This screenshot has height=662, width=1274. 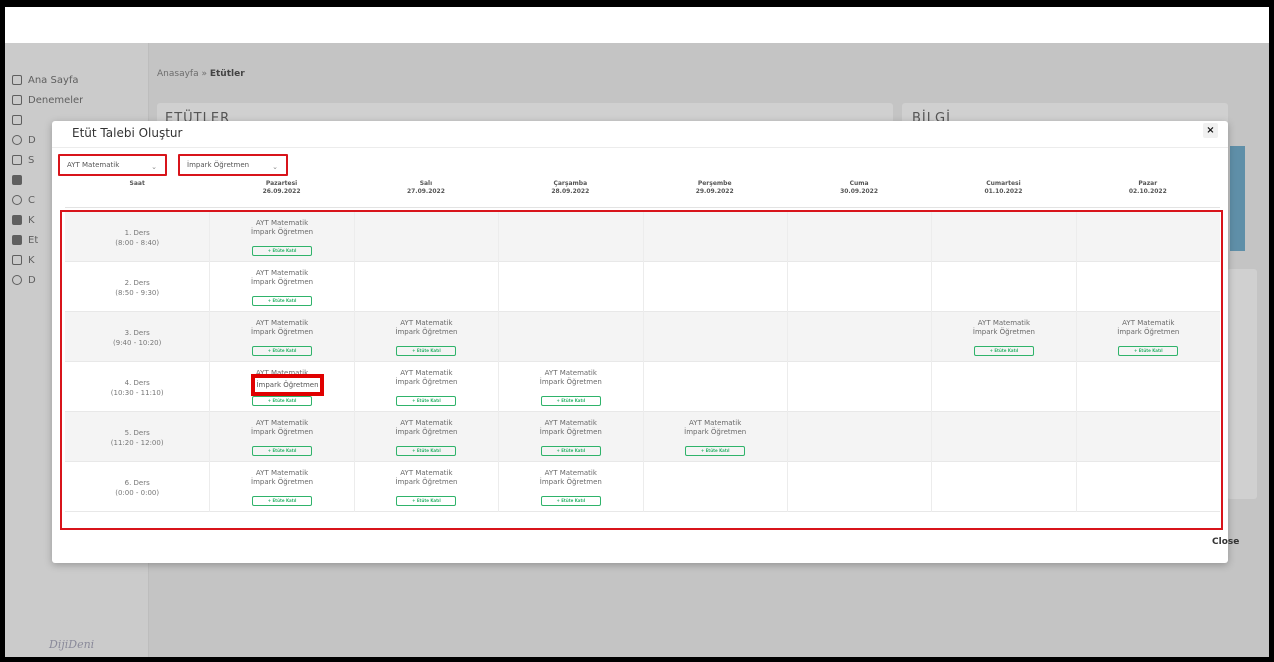 I want to click on sidebar-item: Et, so click(x=25, y=240).